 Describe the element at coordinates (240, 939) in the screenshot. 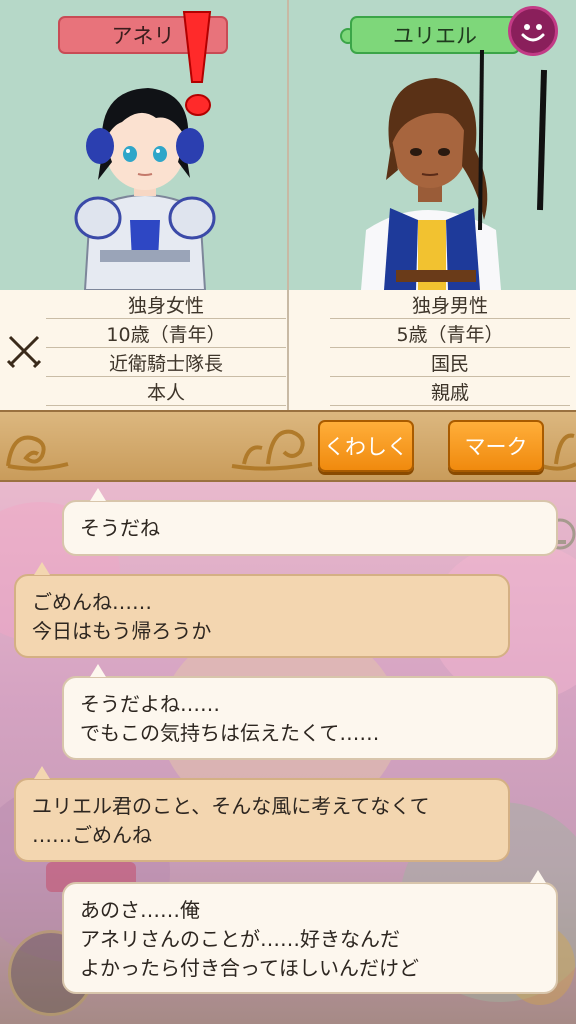

I see `message-line: アネリさんのことが……好きなんだ` at that location.